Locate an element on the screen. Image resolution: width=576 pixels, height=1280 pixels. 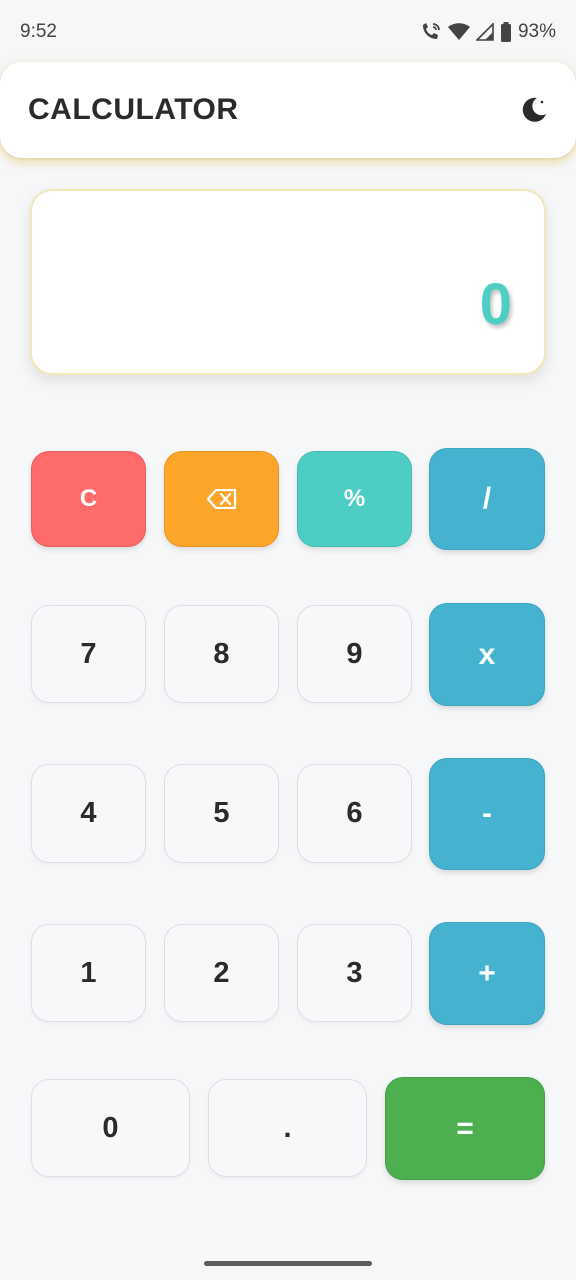
digit-1-button: 1 is located at coordinates (88, 973).